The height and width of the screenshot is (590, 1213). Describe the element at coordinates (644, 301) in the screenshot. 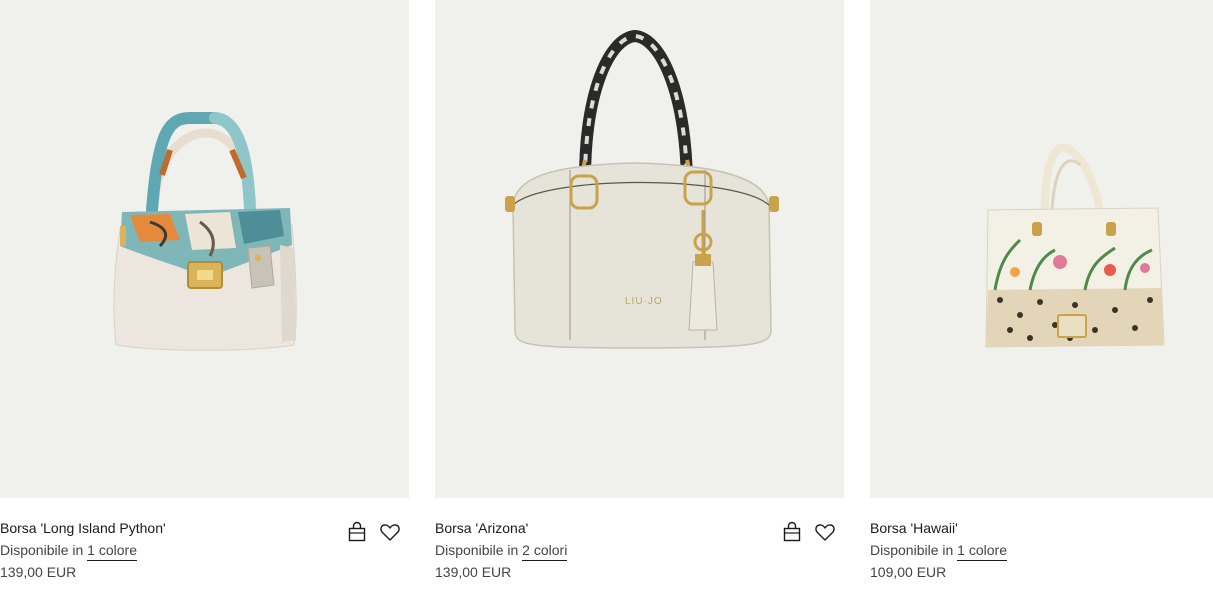

I see `brand-mark: LIU·JO` at that location.